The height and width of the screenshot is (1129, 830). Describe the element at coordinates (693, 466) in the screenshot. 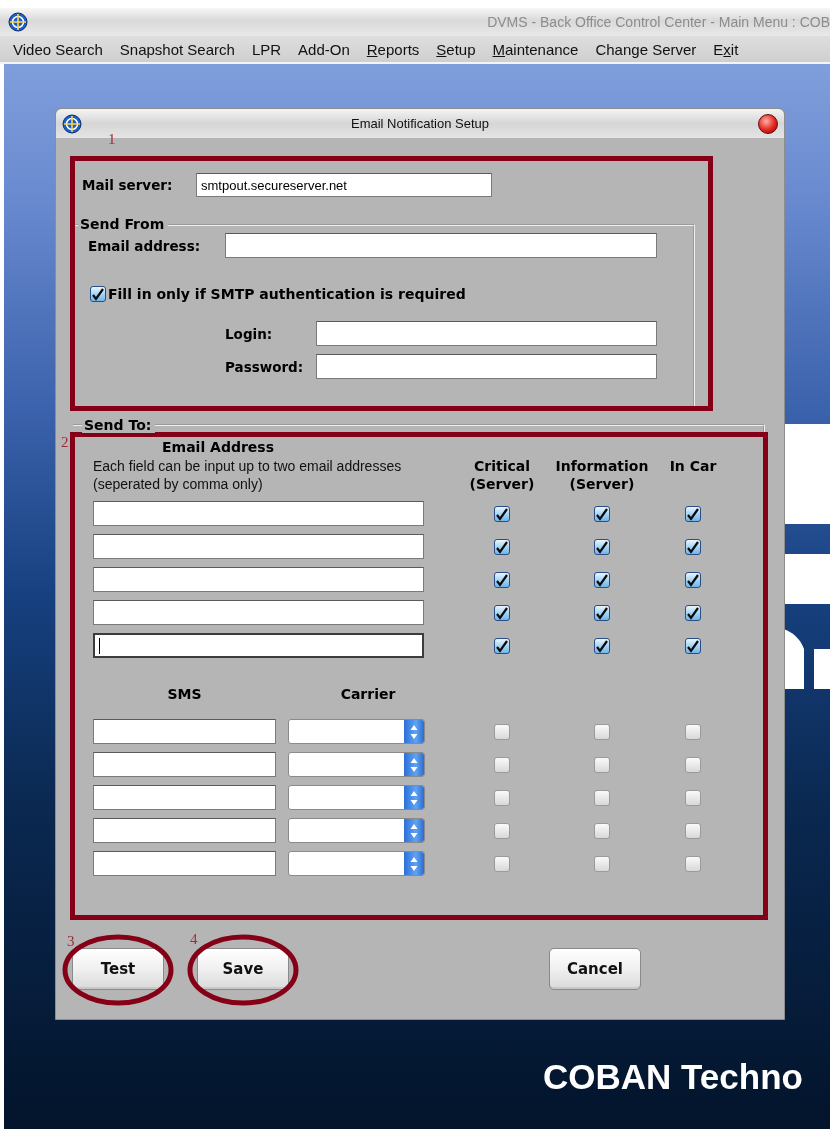

I see `column-header: In Car` at that location.